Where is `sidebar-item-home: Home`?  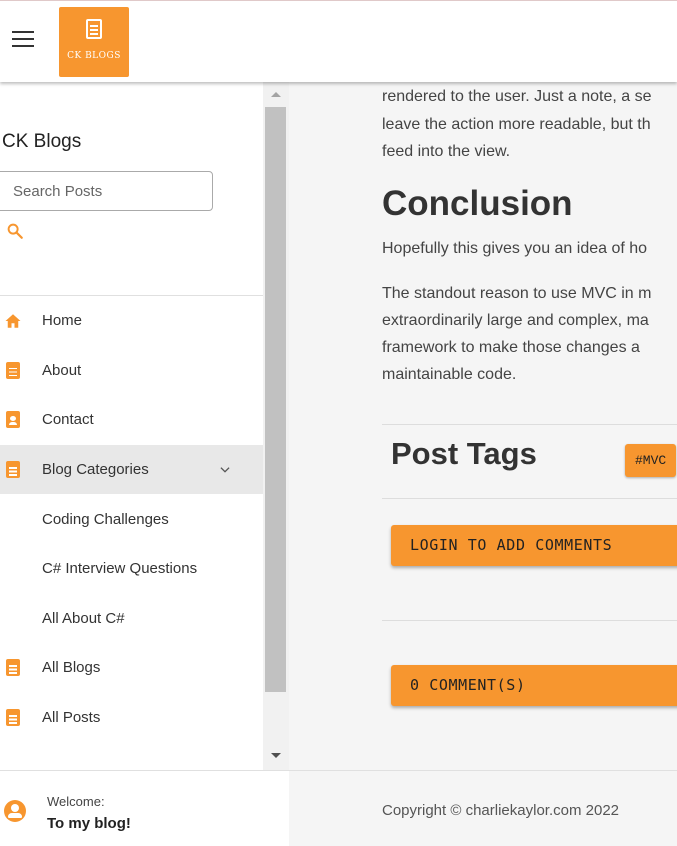 sidebar-item-home: Home is located at coordinates (131, 321).